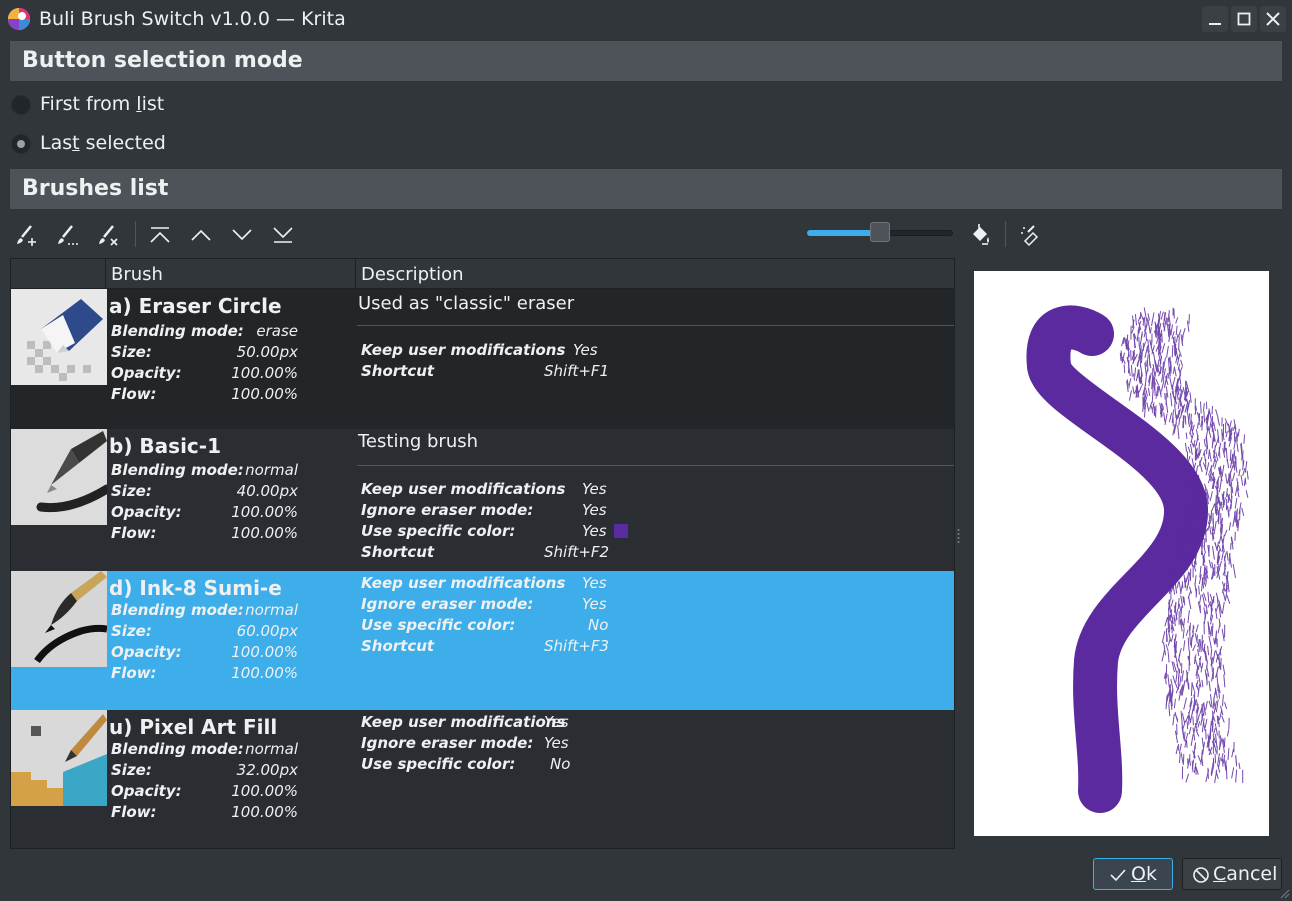 This screenshot has width=1292, height=901. I want to click on slider-handle, so click(880, 232).